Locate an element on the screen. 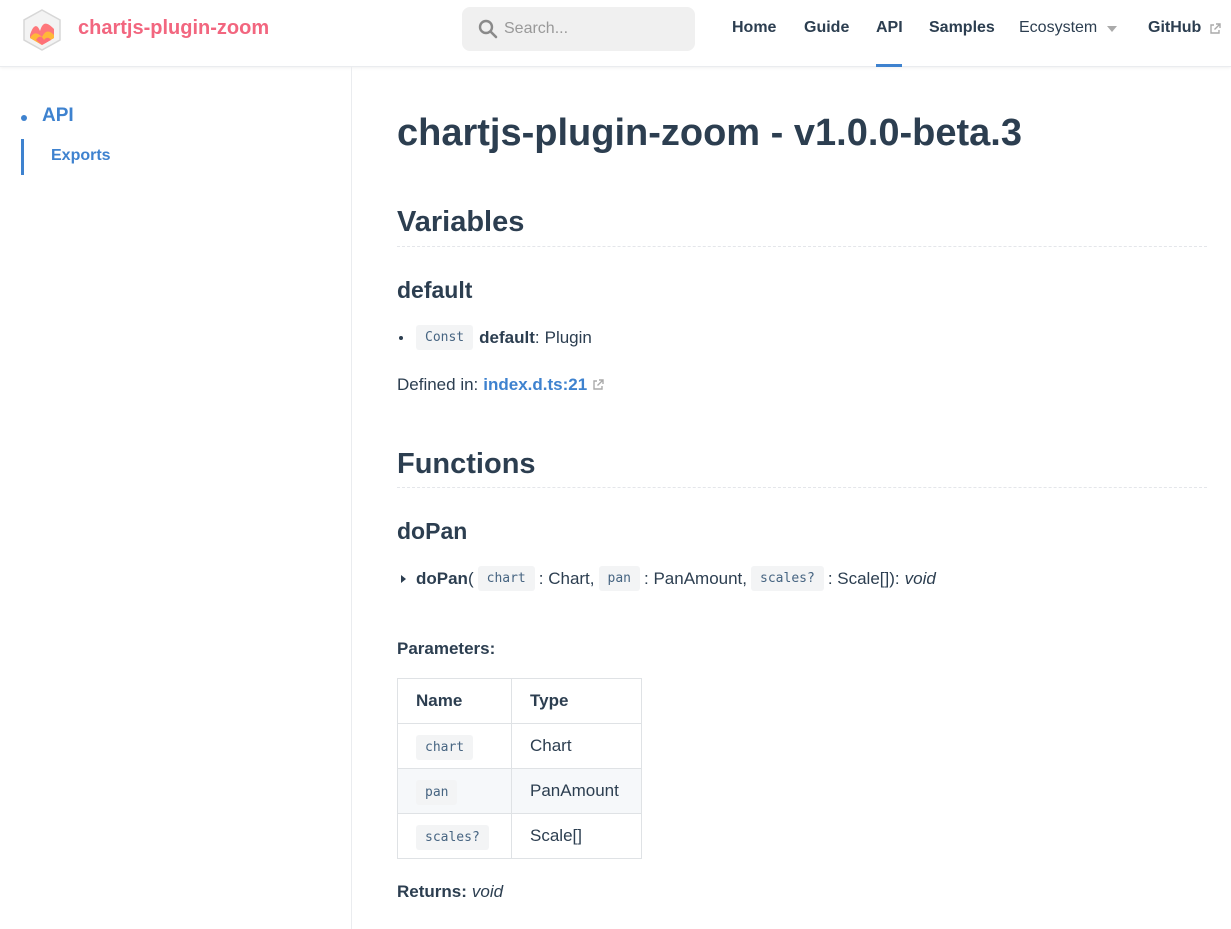 The height and width of the screenshot is (929, 1231). page-title: chartjs-plugin-zoom - v1.0.0-beta.3 is located at coordinates (709, 133).